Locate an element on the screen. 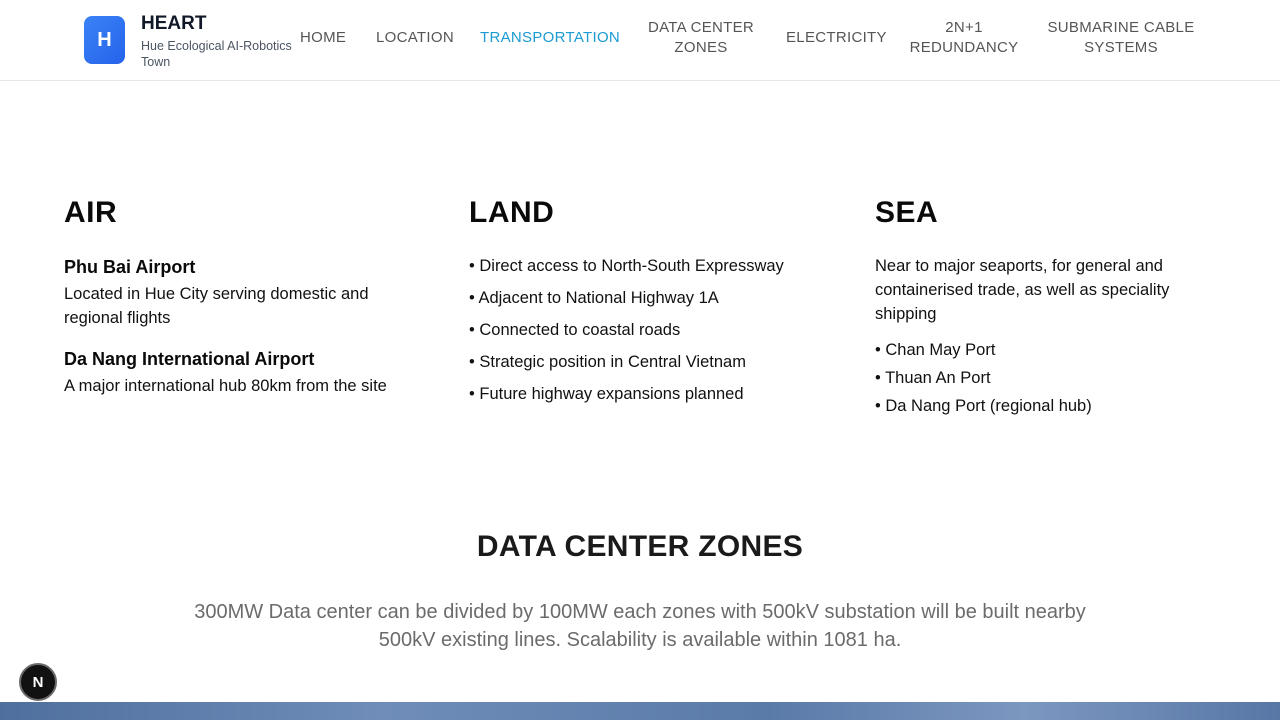 This screenshot has width=1280, height=720. nav-electricity: ELECTRICITY is located at coordinates (836, 38).